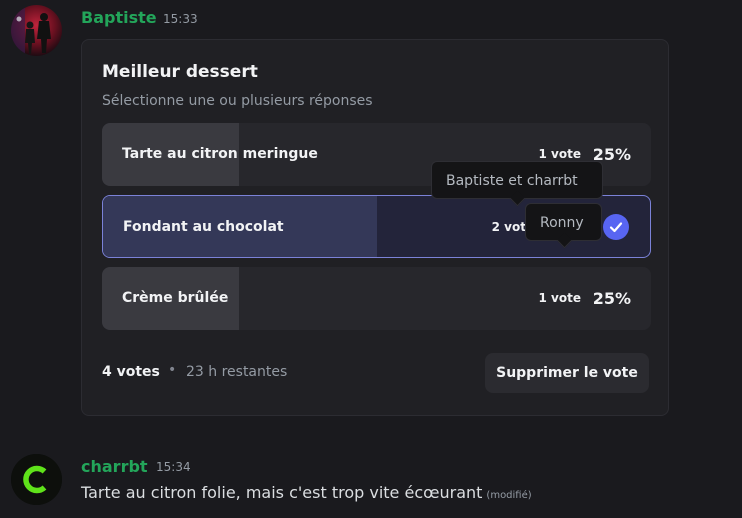 The height and width of the screenshot is (518, 742). What do you see at coordinates (237, 101) in the screenshot?
I see `poll-subtitle: Sélectionne une ou plusieurs réponses` at bounding box center [237, 101].